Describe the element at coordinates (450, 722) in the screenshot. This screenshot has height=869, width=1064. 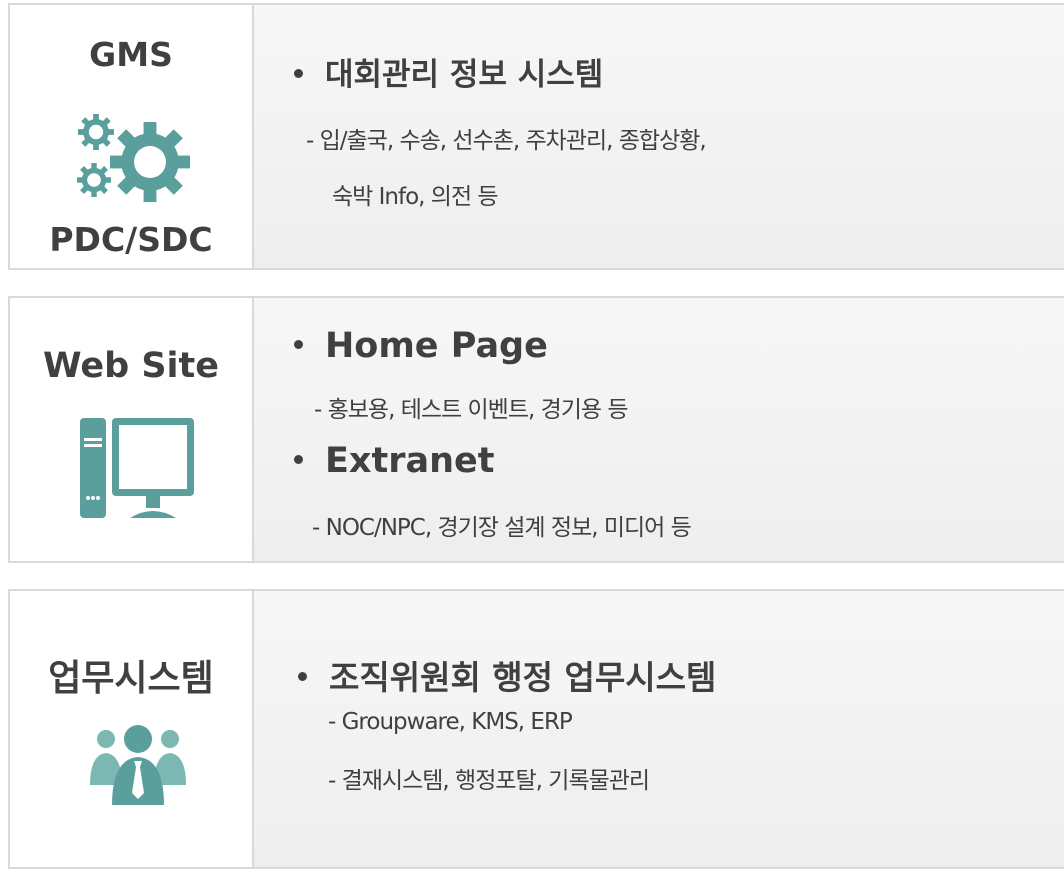
I see `detail-business-1: - Groupware, KMS, ERP` at that location.